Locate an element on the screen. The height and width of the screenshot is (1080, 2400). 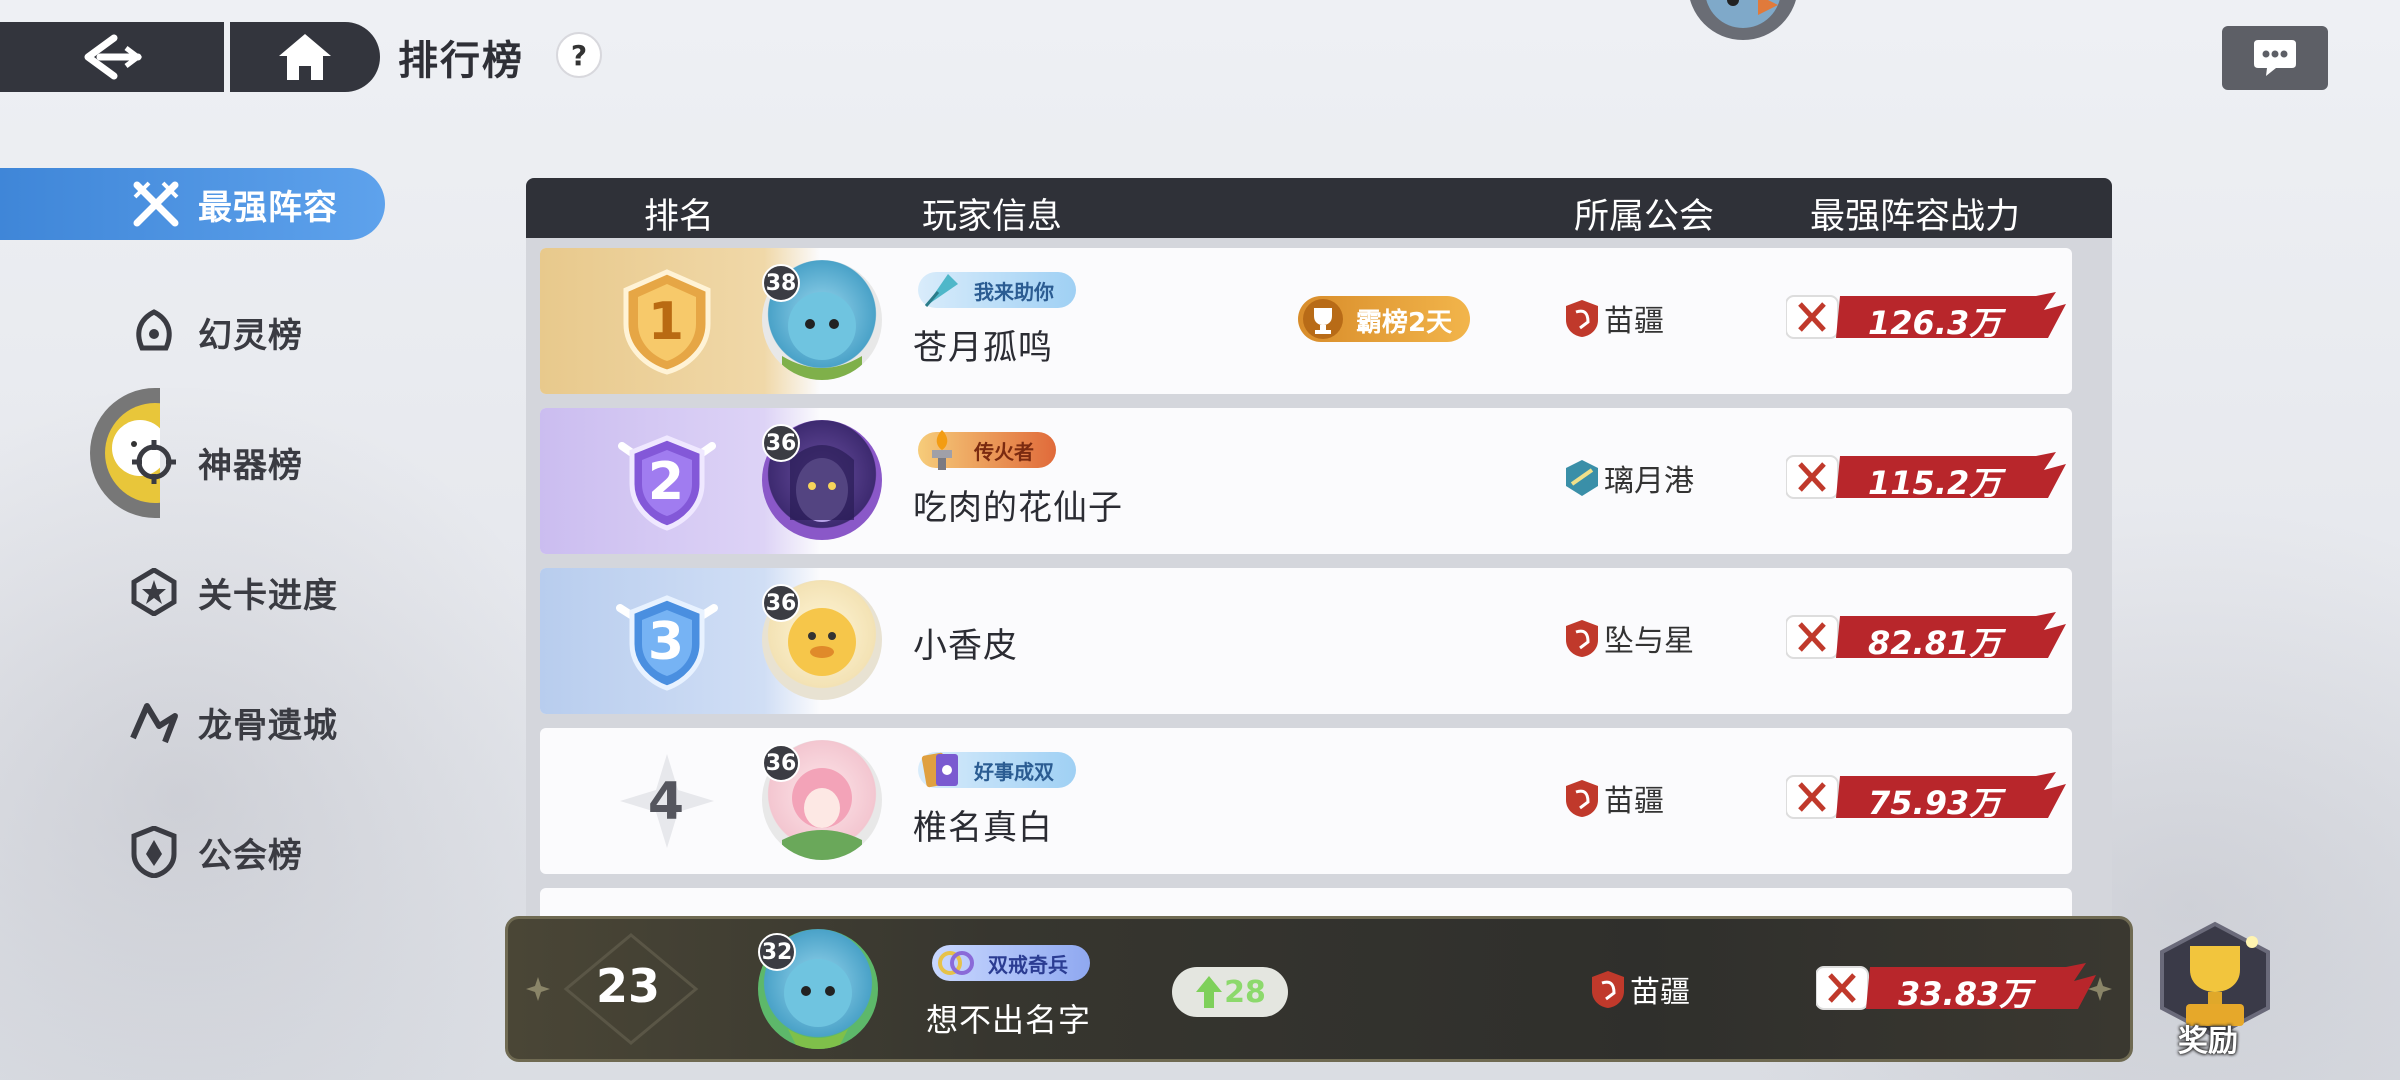
power-value: 75.93万 is located at coordinates (1935, 803).